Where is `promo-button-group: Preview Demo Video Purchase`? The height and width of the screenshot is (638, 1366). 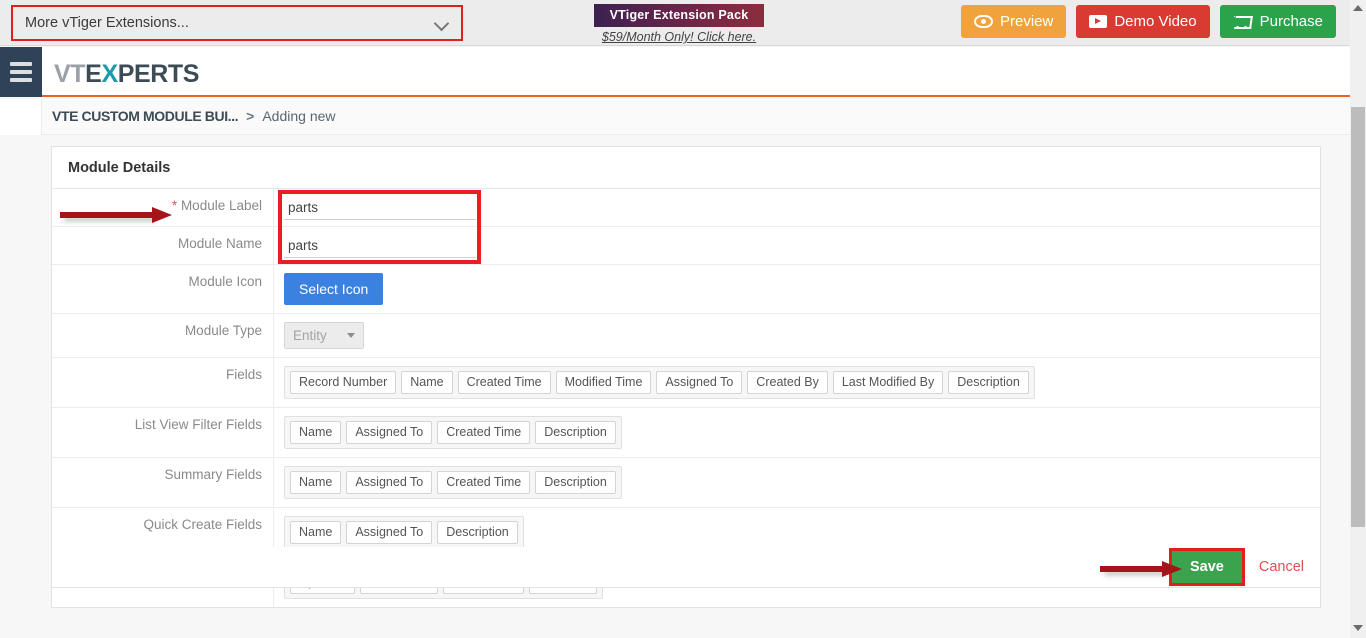
promo-button-group: Preview Demo Video Purchase is located at coordinates (1148, 21).